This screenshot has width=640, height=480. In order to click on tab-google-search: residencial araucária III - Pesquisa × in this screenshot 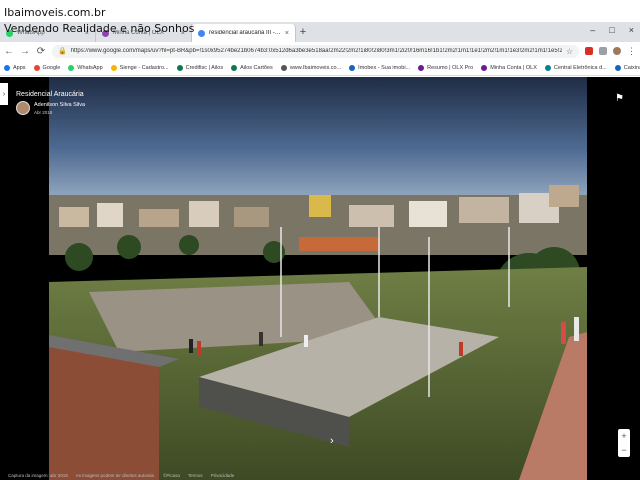, I will do `click(244, 33)`.